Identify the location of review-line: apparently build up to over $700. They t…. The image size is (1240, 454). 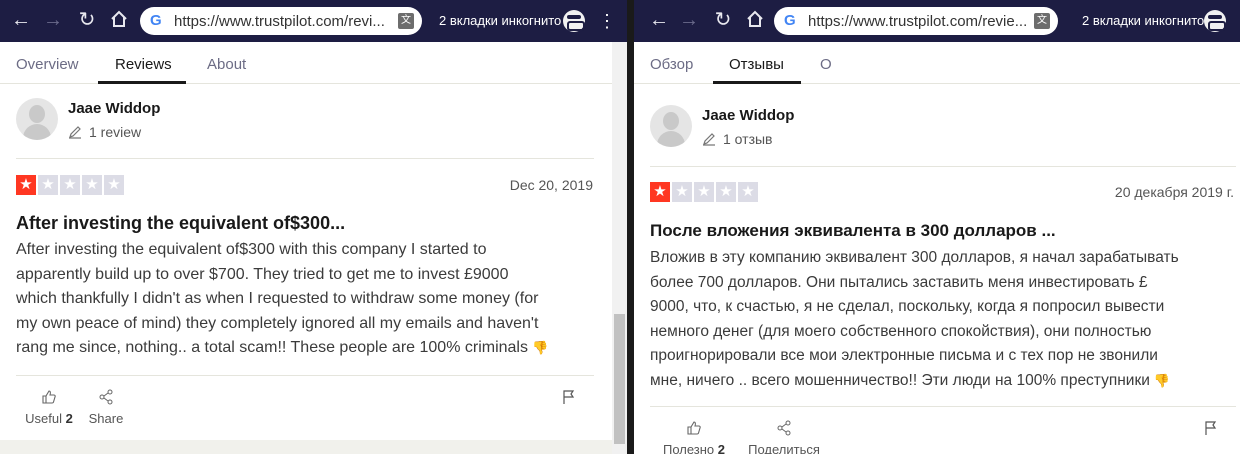
(262, 274).